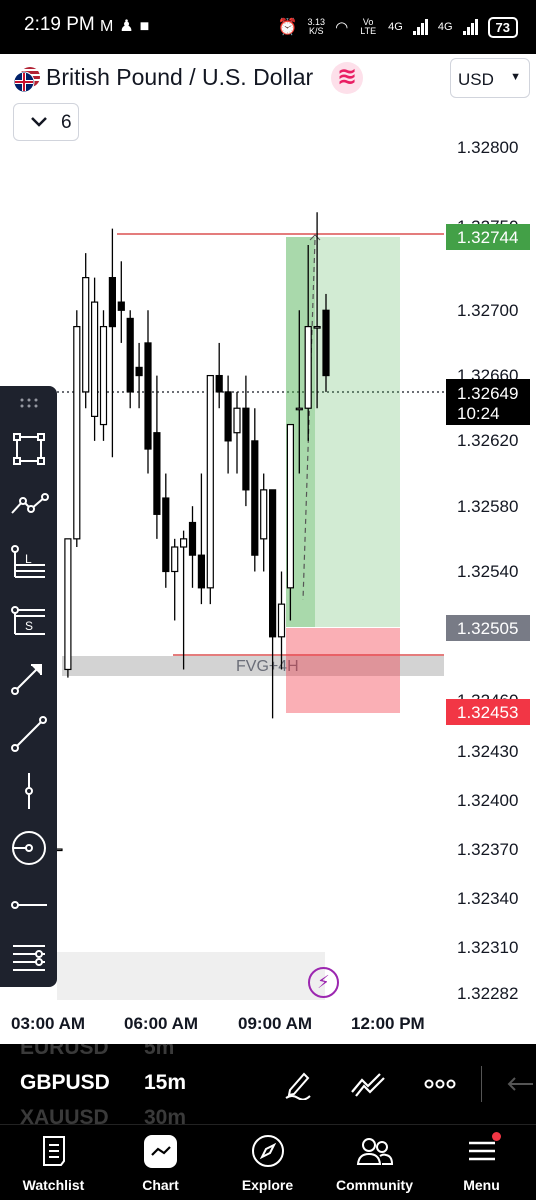 This screenshot has height=1200, width=536. What do you see at coordinates (487, 947) in the screenshot?
I see `price-tick: 1.32310` at bounding box center [487, 947].